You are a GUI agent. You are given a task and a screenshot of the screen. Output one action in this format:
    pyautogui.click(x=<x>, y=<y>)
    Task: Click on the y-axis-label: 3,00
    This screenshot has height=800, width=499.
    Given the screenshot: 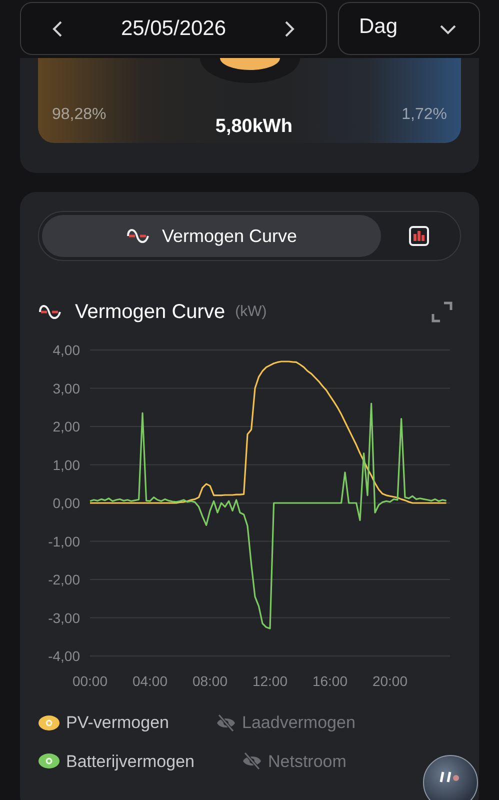 What is the action you would take?
    pyautogui.click(x=66, y=388)
    